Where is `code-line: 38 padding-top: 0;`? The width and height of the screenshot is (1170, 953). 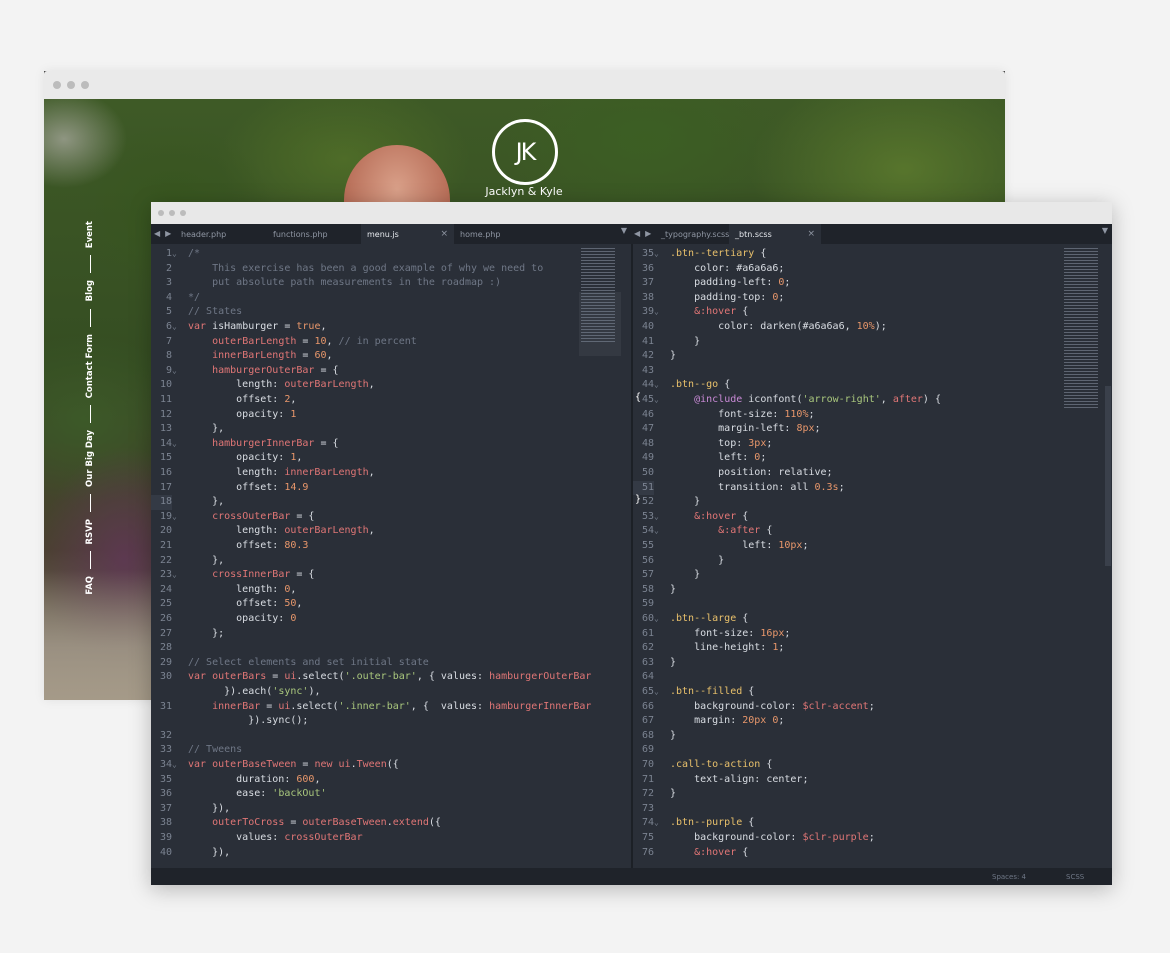
code-line: 38 padding-top: 0; is located at coordinates (872, 298).